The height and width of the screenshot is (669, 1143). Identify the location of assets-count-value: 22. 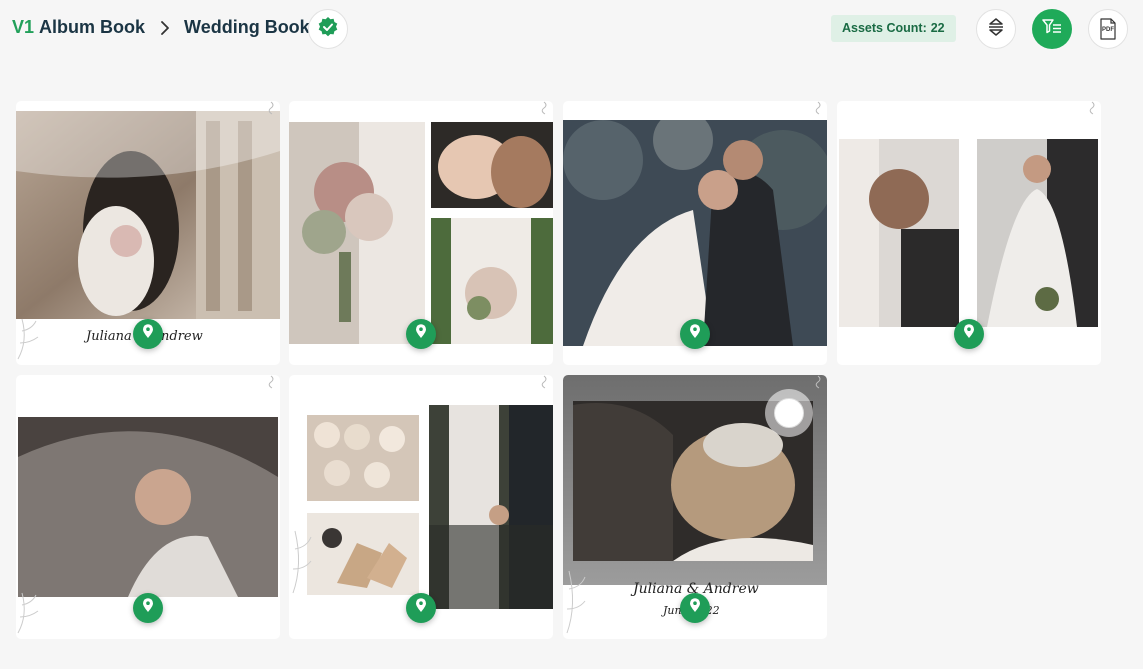
(937, 28).